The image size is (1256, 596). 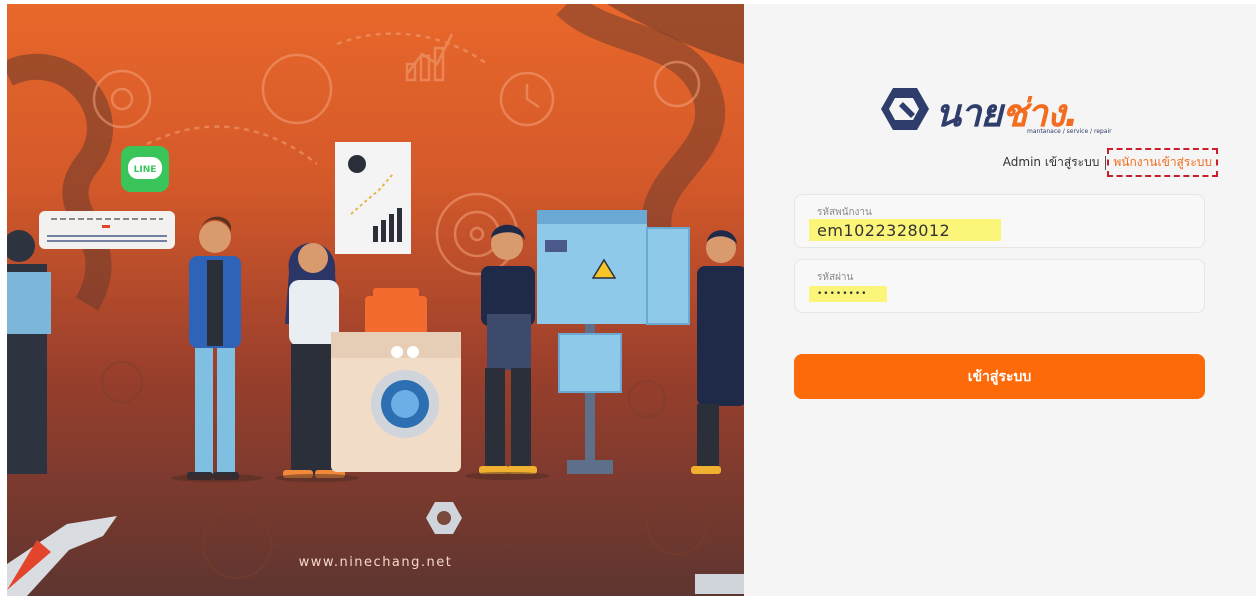 What do you see at coordinates (375, 562) in the screenshot?
I see `website-url: www.ninechang.net` at bounding box center [375, 562].